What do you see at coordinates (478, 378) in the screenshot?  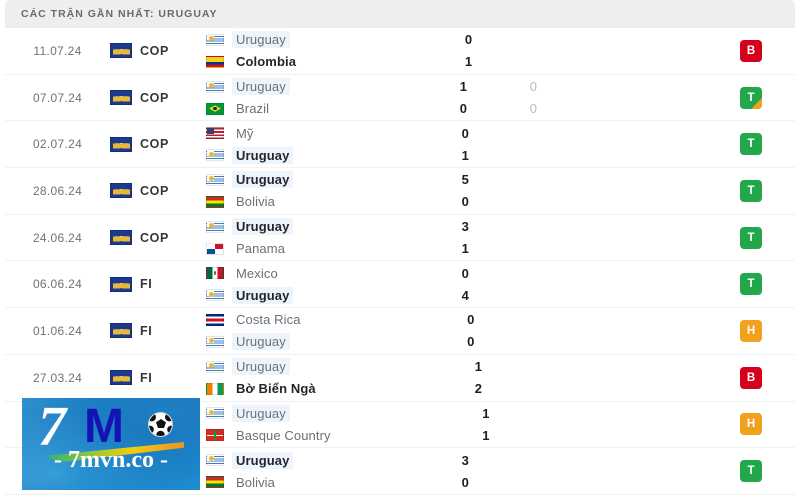 I see `score-cell: 12` at bounding box center [478, 378].